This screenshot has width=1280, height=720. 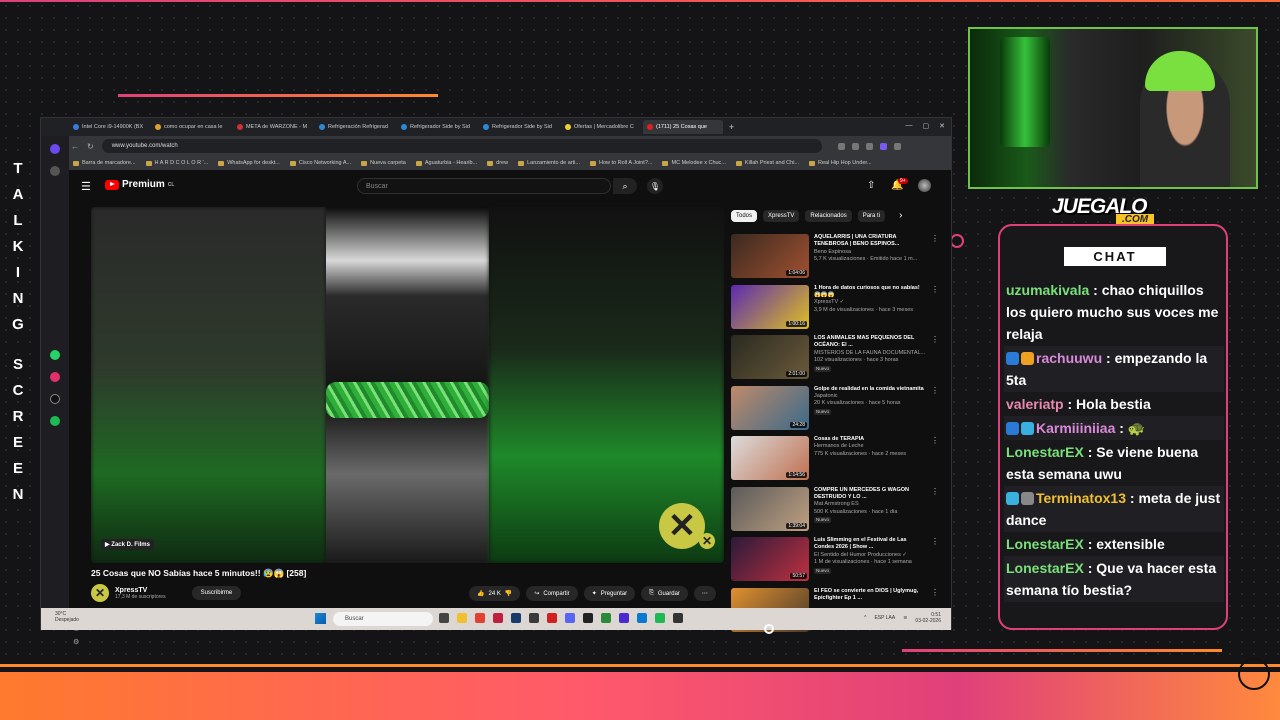 I want to click on minimize-icon: —, so click(x=909, y=126).